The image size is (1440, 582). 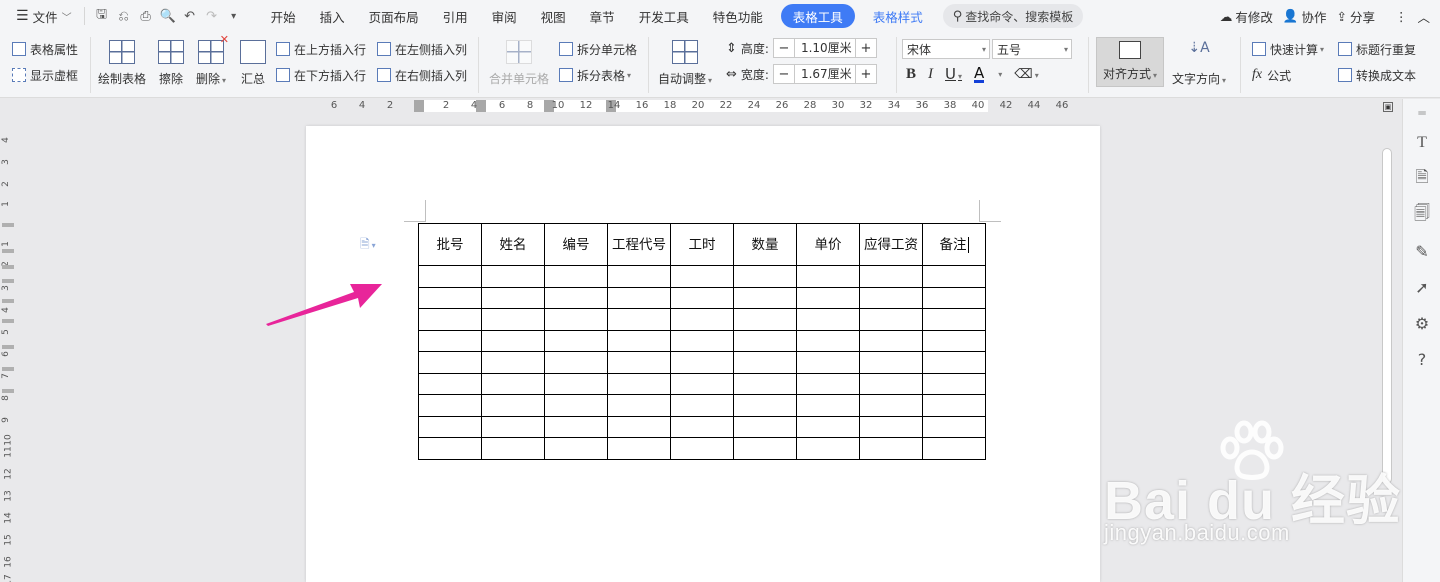 I want to click on delete-button: 删除▾, so click(x=212, y=60).